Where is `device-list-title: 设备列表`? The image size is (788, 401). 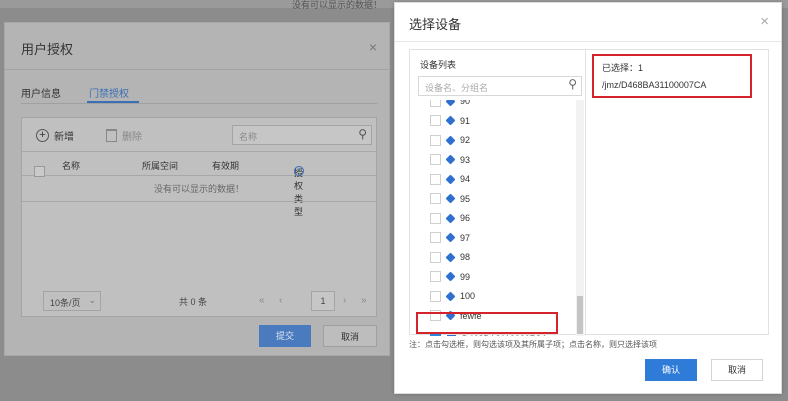
device-list-title: 设备列表 is located at coordinates (438, 65).